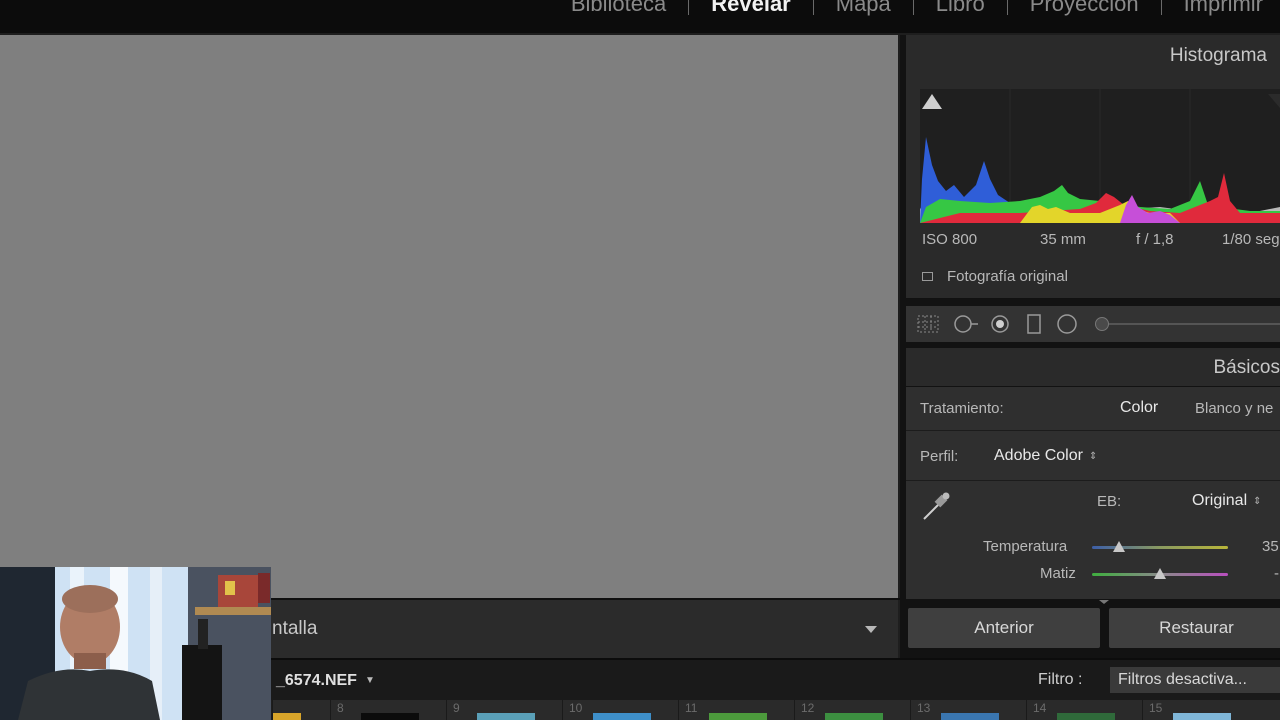 The height and width of the screenshot is (720, 1280). I want to click on webcam-overlay, so click(135, 643).